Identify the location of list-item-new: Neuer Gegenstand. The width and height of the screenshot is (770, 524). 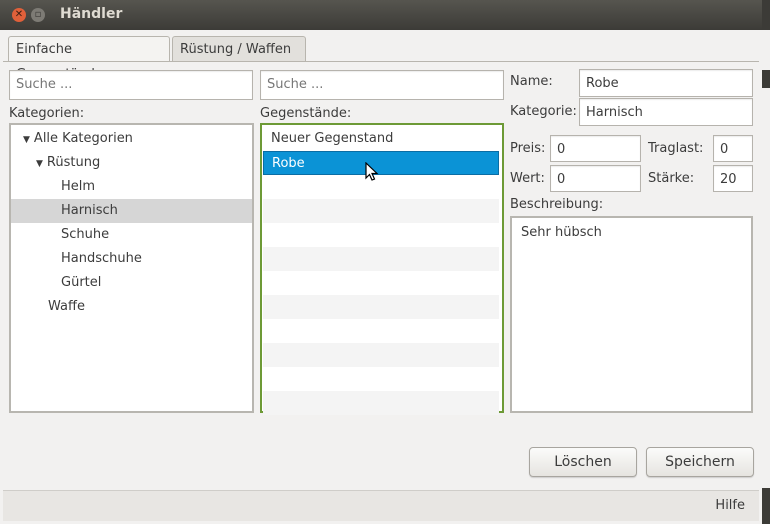
(381, 139).